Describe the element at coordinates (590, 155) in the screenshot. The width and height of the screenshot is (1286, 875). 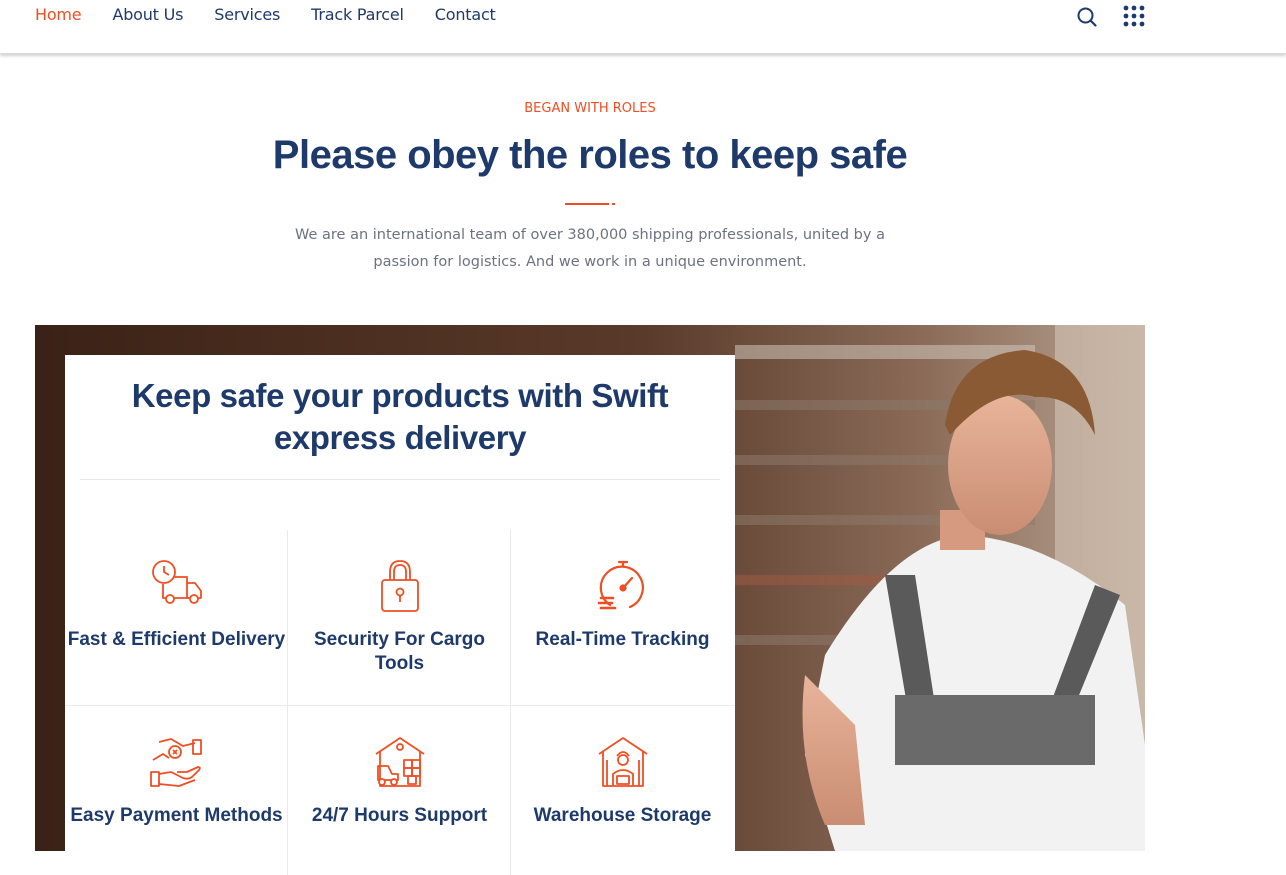
I see `section-title: Please obey the roles to keep safe` at that location.